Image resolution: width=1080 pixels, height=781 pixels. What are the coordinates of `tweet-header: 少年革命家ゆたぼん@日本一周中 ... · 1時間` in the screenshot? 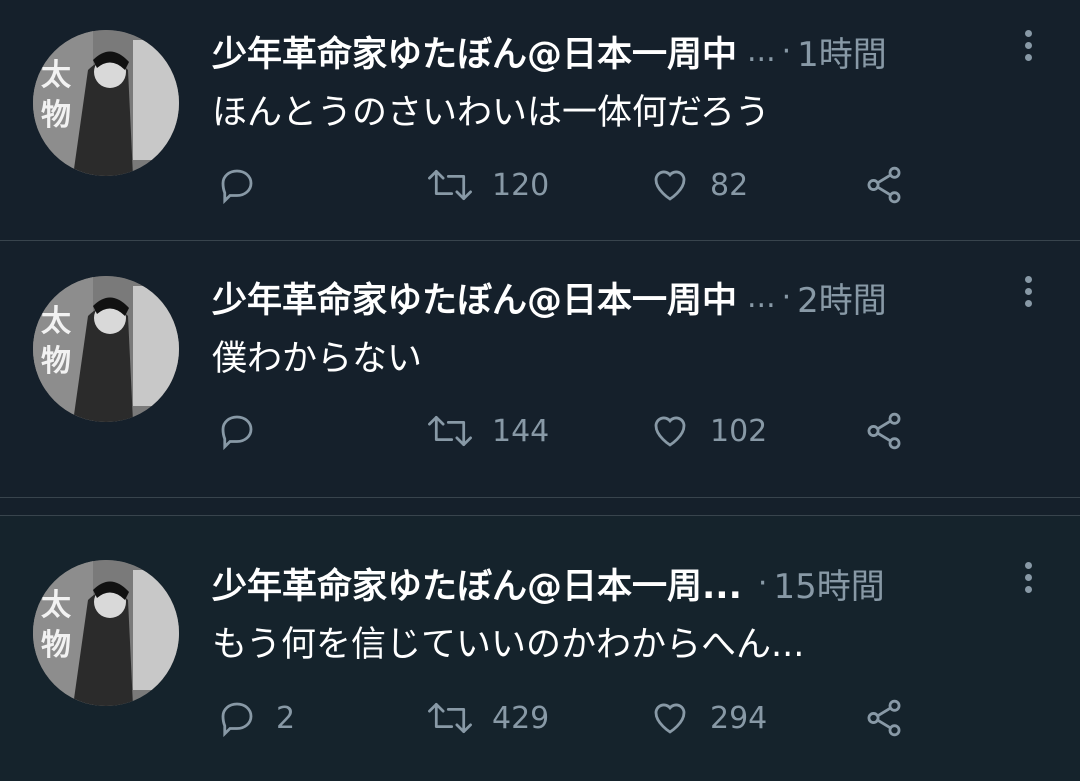 It's located at (626, 51).